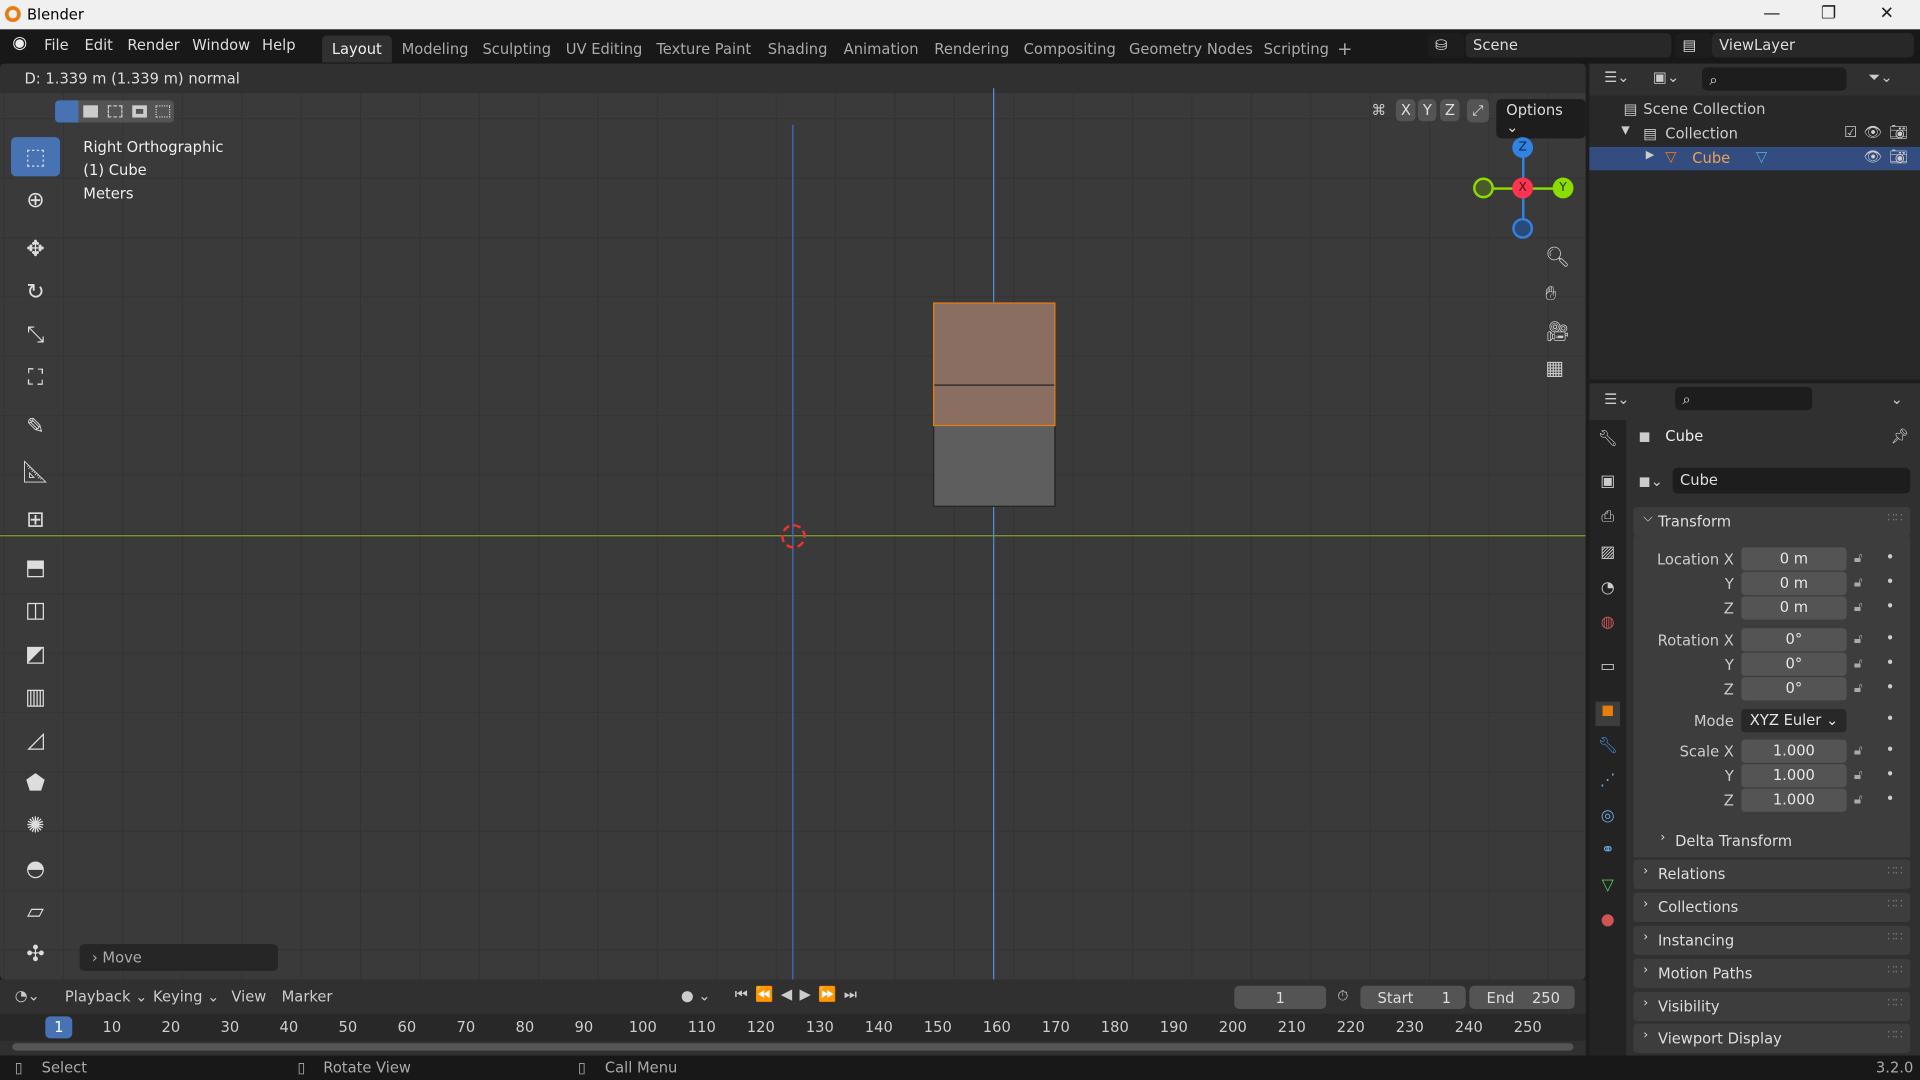  I want to click on tool-poly-build-icon: ⬟, so click(35, 782).